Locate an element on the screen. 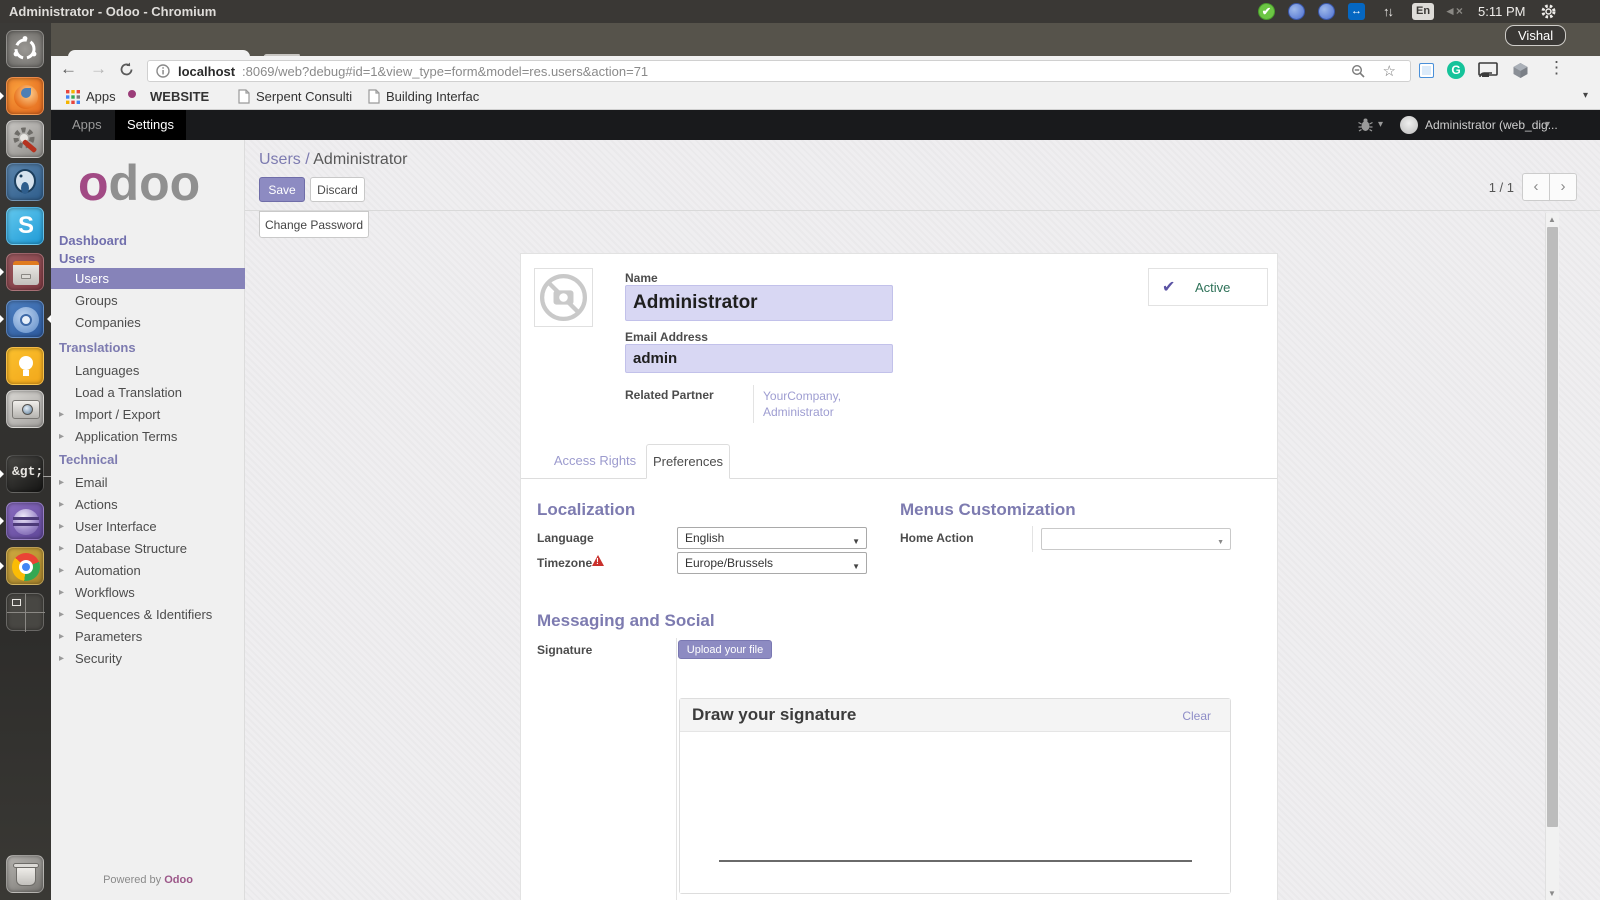 The image size is (1600, 900). sidebar-item-application-terms: ▸ Application Terms is located at coordinates (148, 436).